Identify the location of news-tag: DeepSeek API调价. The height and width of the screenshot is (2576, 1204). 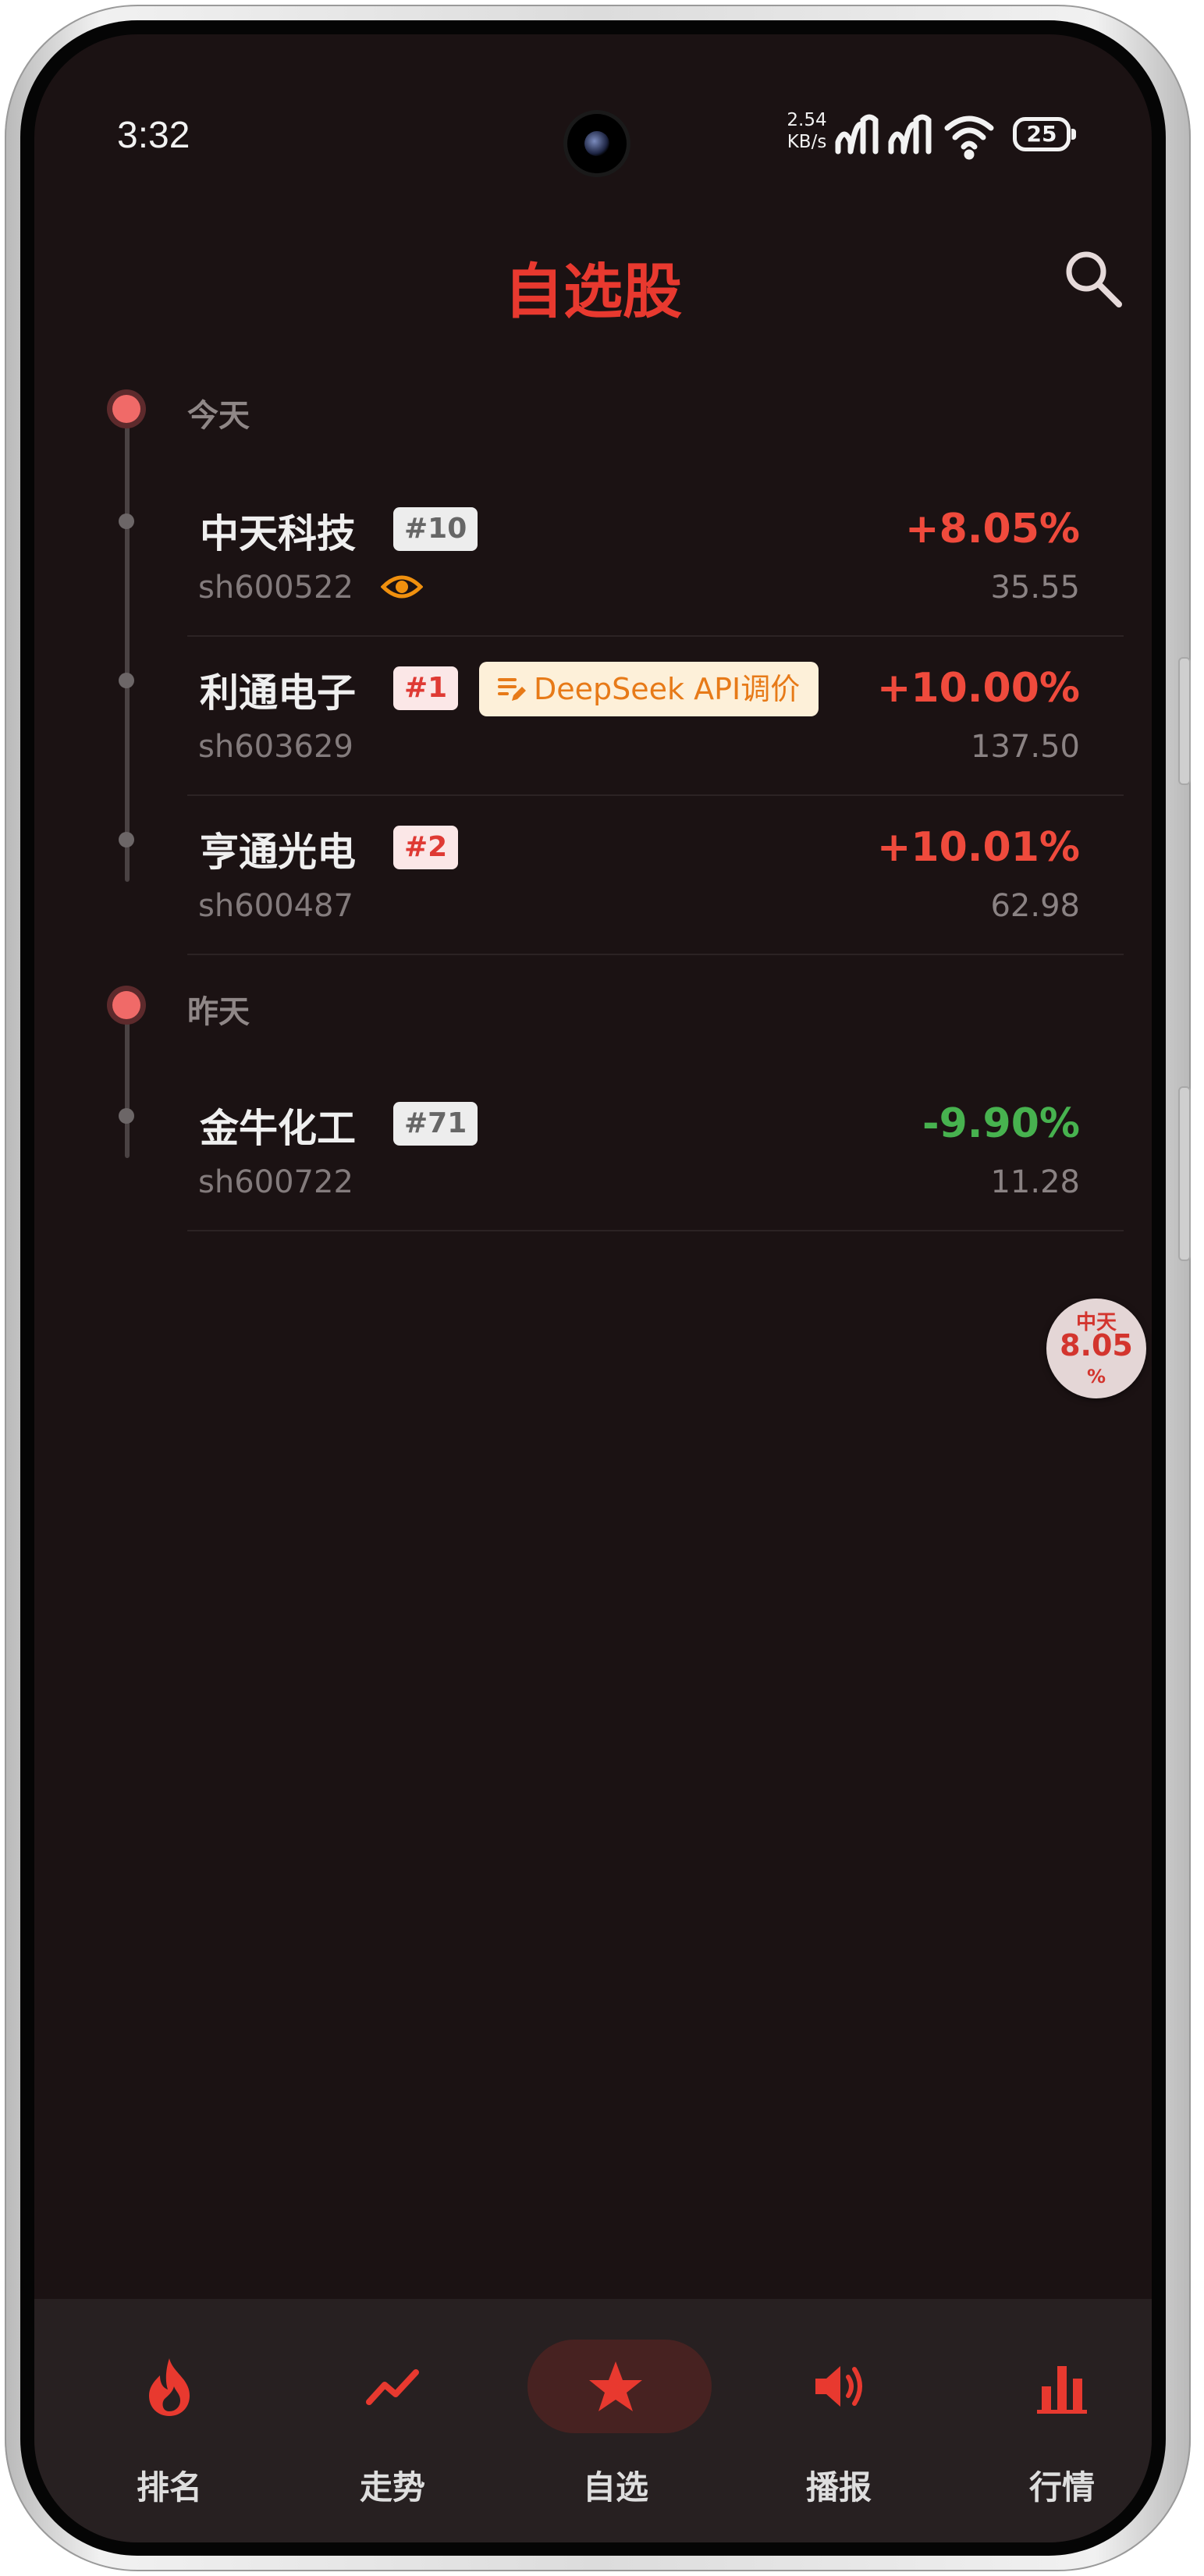
(649, 689).